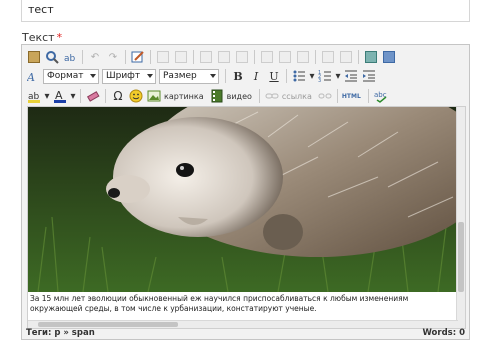 The image size is (480, 346). I want to click on preview-icon, so click(371, 57).